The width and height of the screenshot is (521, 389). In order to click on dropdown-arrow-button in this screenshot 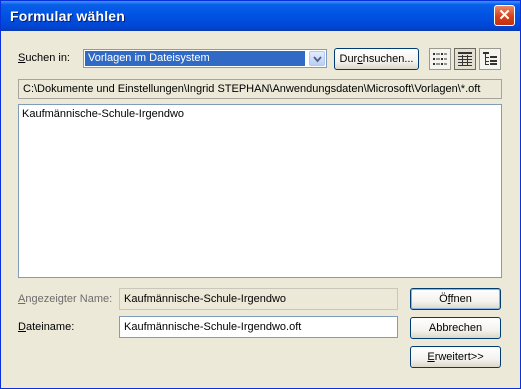, I will do `click(317, 58)`.